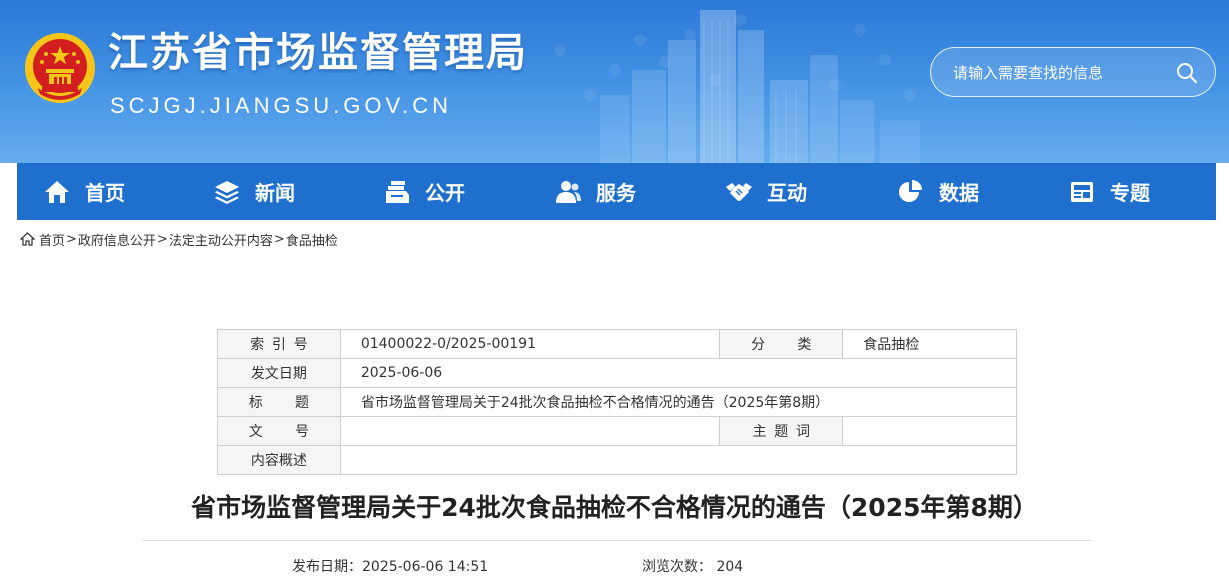 This screenshot has height=586, width=1229. I want to click on national-emblem-logo, so click(60, 68).